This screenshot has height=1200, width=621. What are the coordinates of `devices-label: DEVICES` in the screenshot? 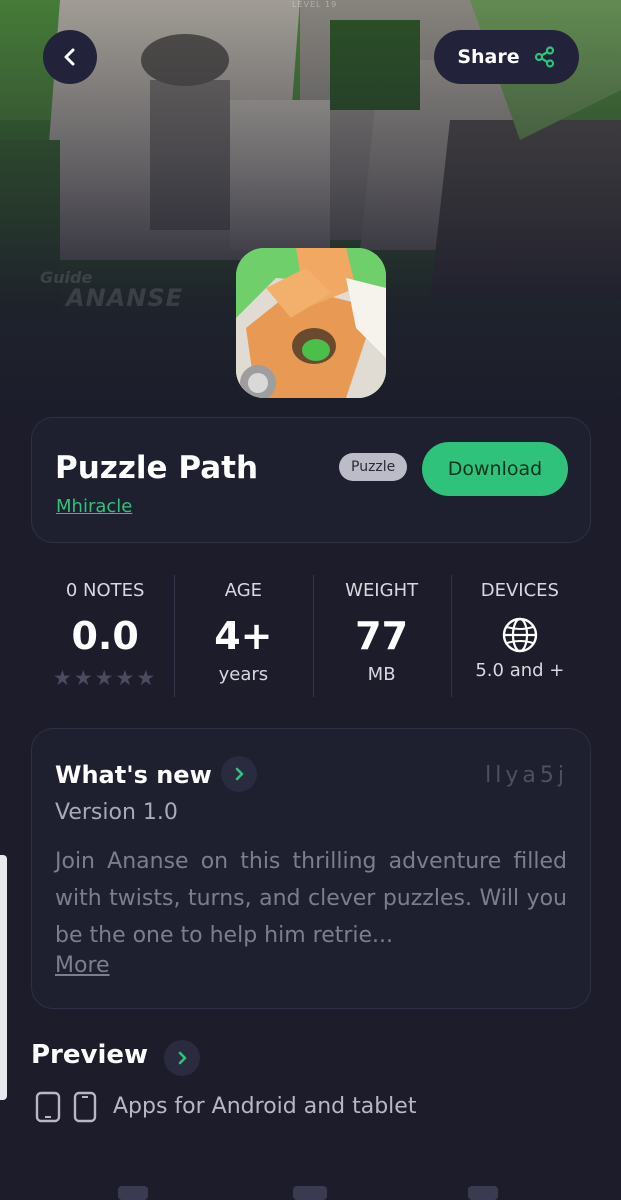 It's located at (519, 590).